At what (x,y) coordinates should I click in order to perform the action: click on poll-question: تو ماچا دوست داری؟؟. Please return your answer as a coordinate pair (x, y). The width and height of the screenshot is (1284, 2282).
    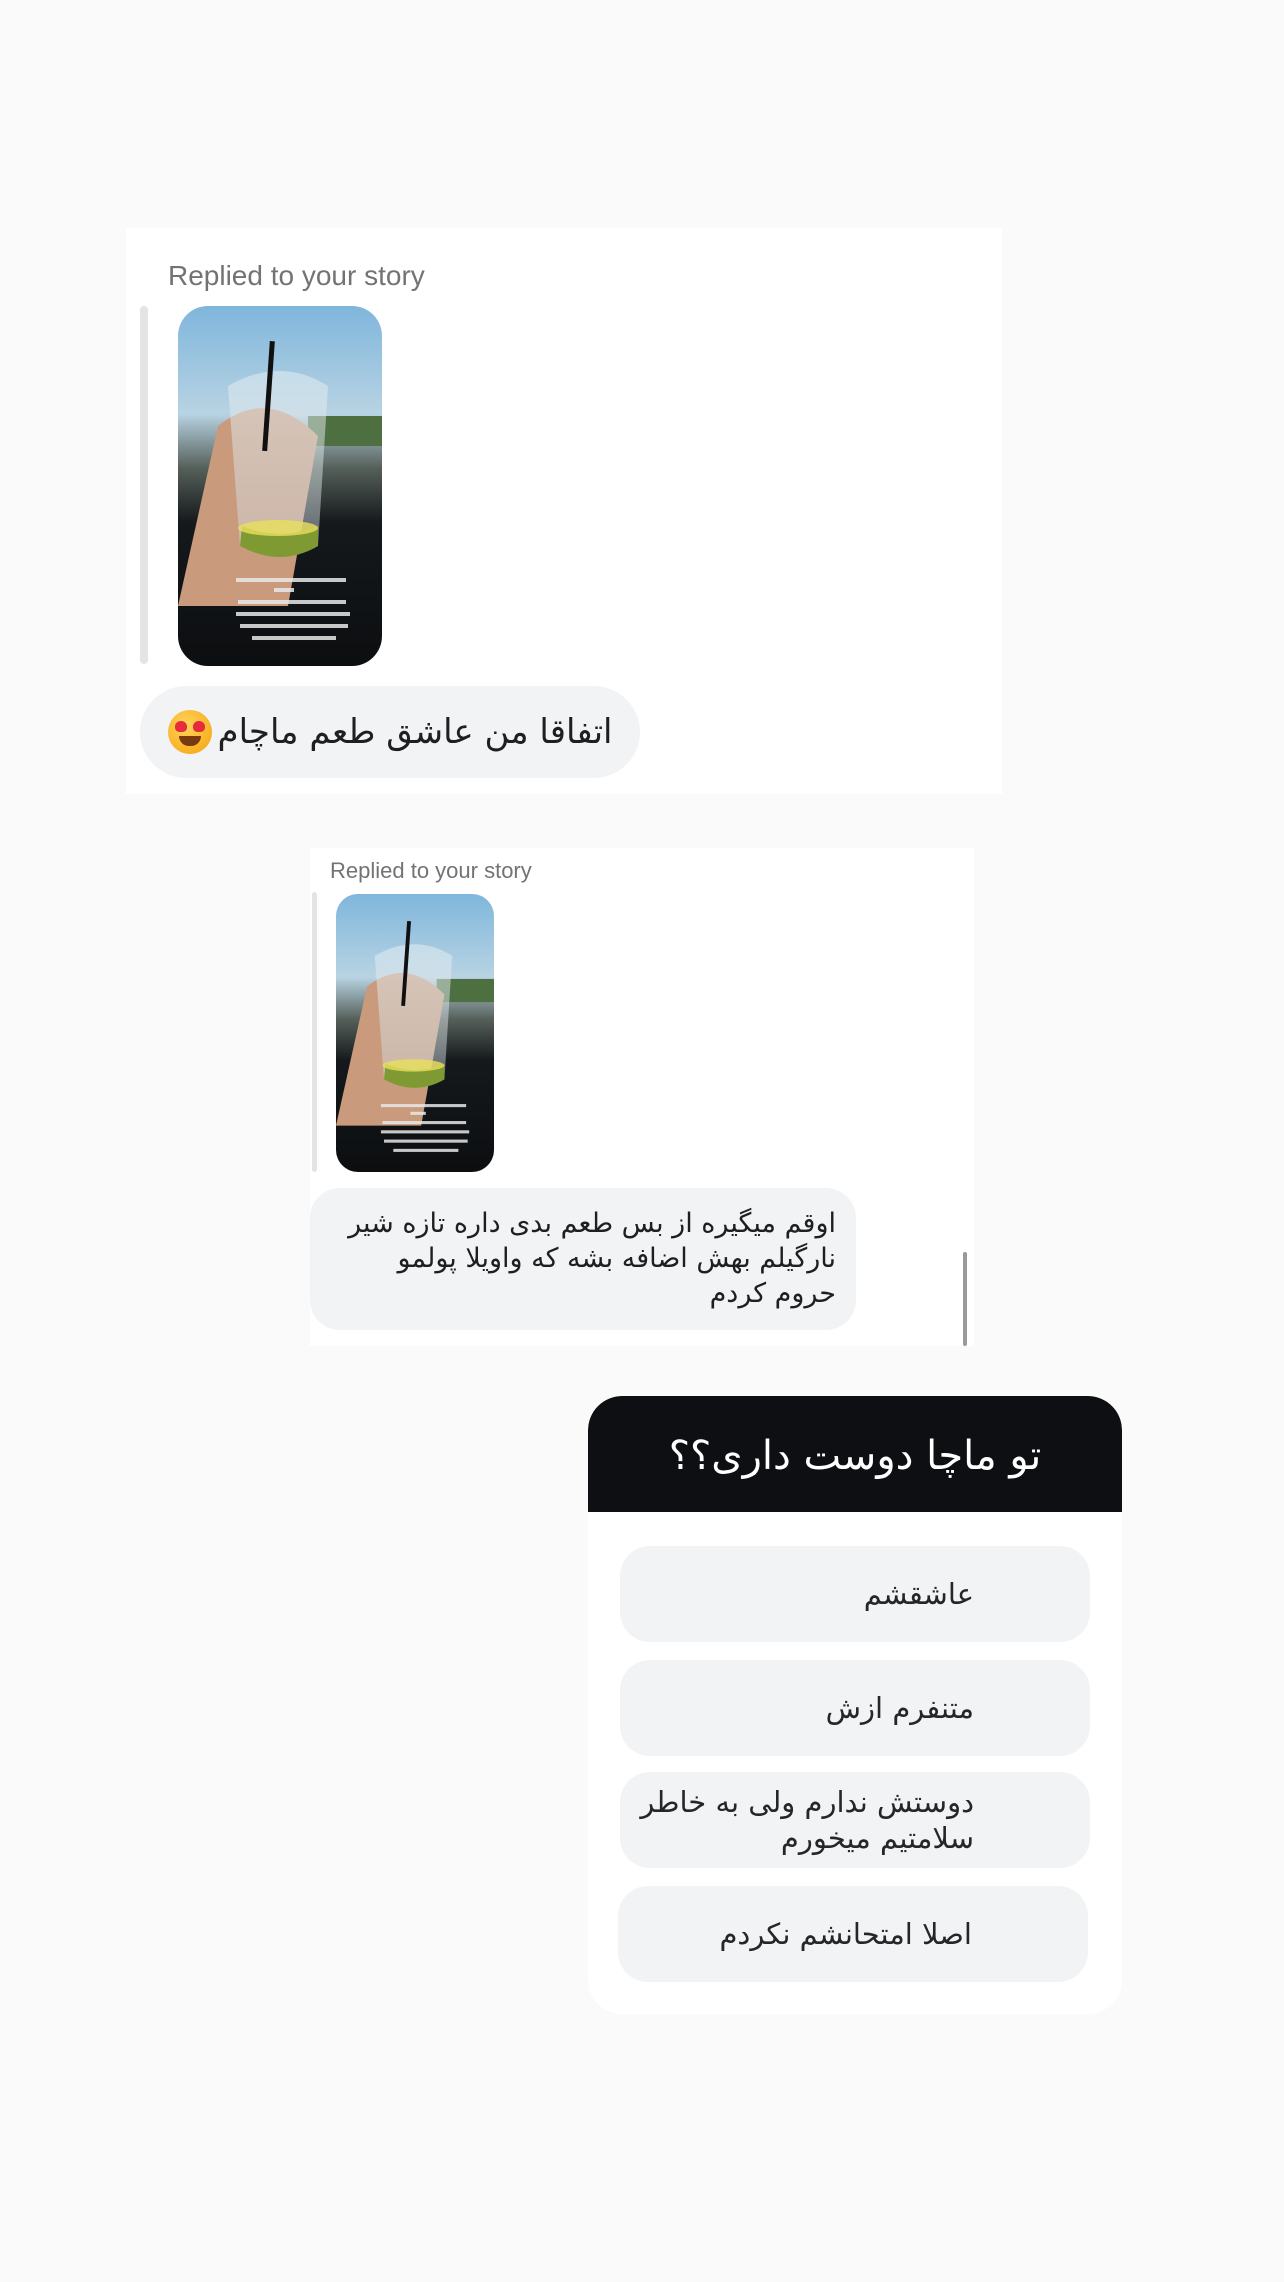
    Looking at the image, I should click on (855, 1454).